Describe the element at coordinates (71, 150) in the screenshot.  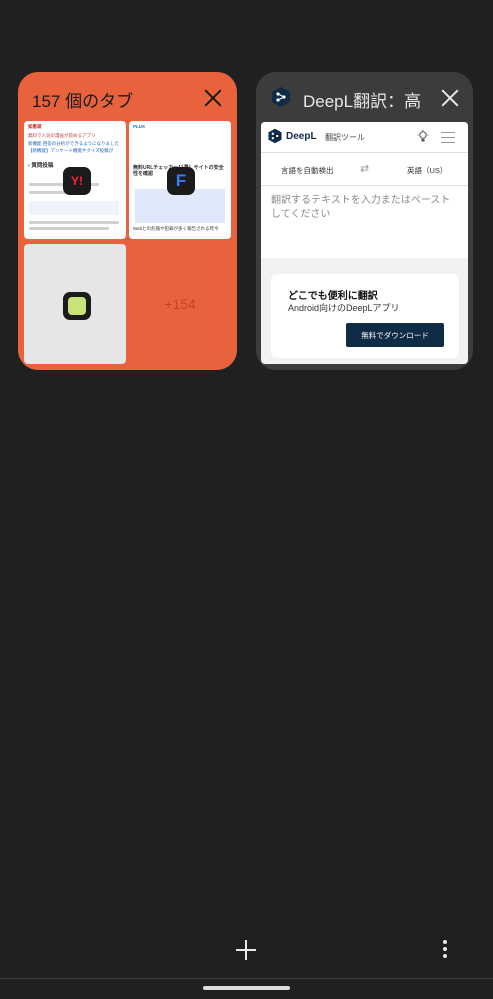
I see `thumb-line: 【新機能】アンケート機能やクイズ投稿が` at that location.